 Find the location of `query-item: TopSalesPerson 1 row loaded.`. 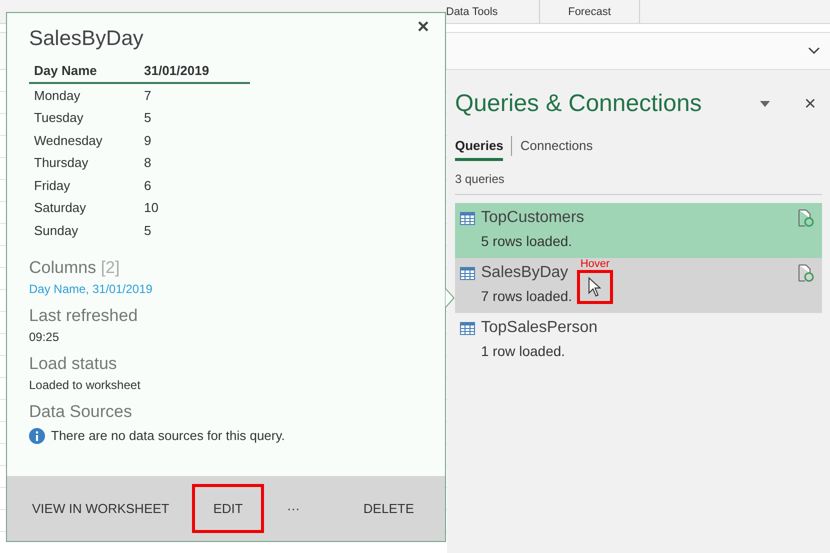

query-item: TopSalesPerson 1 row loaded. is located at coordinates (638, 340).